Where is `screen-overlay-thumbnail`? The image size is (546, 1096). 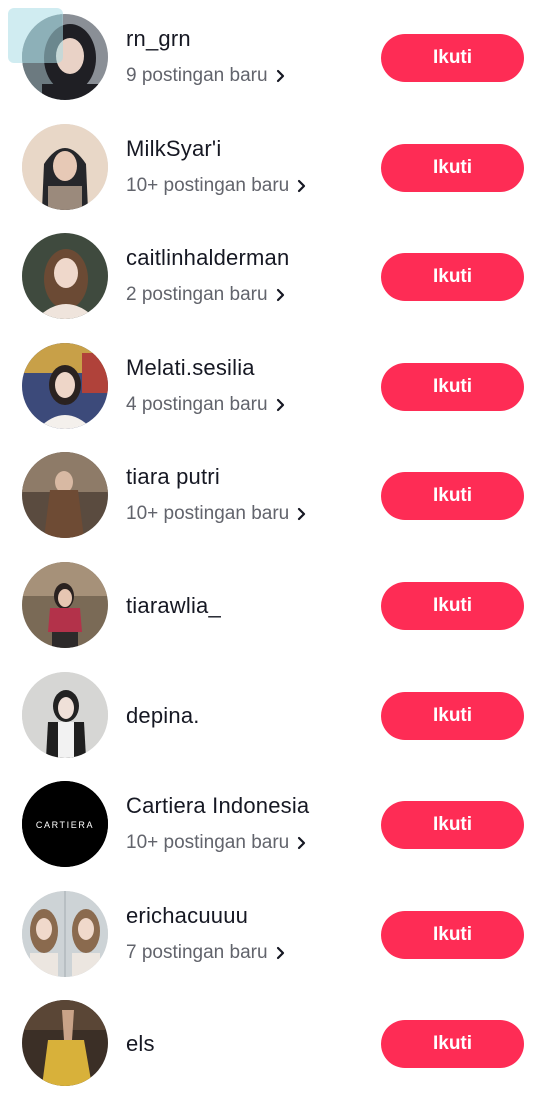
screen-overlay-thumbnail is located at coordinates (35, 35).